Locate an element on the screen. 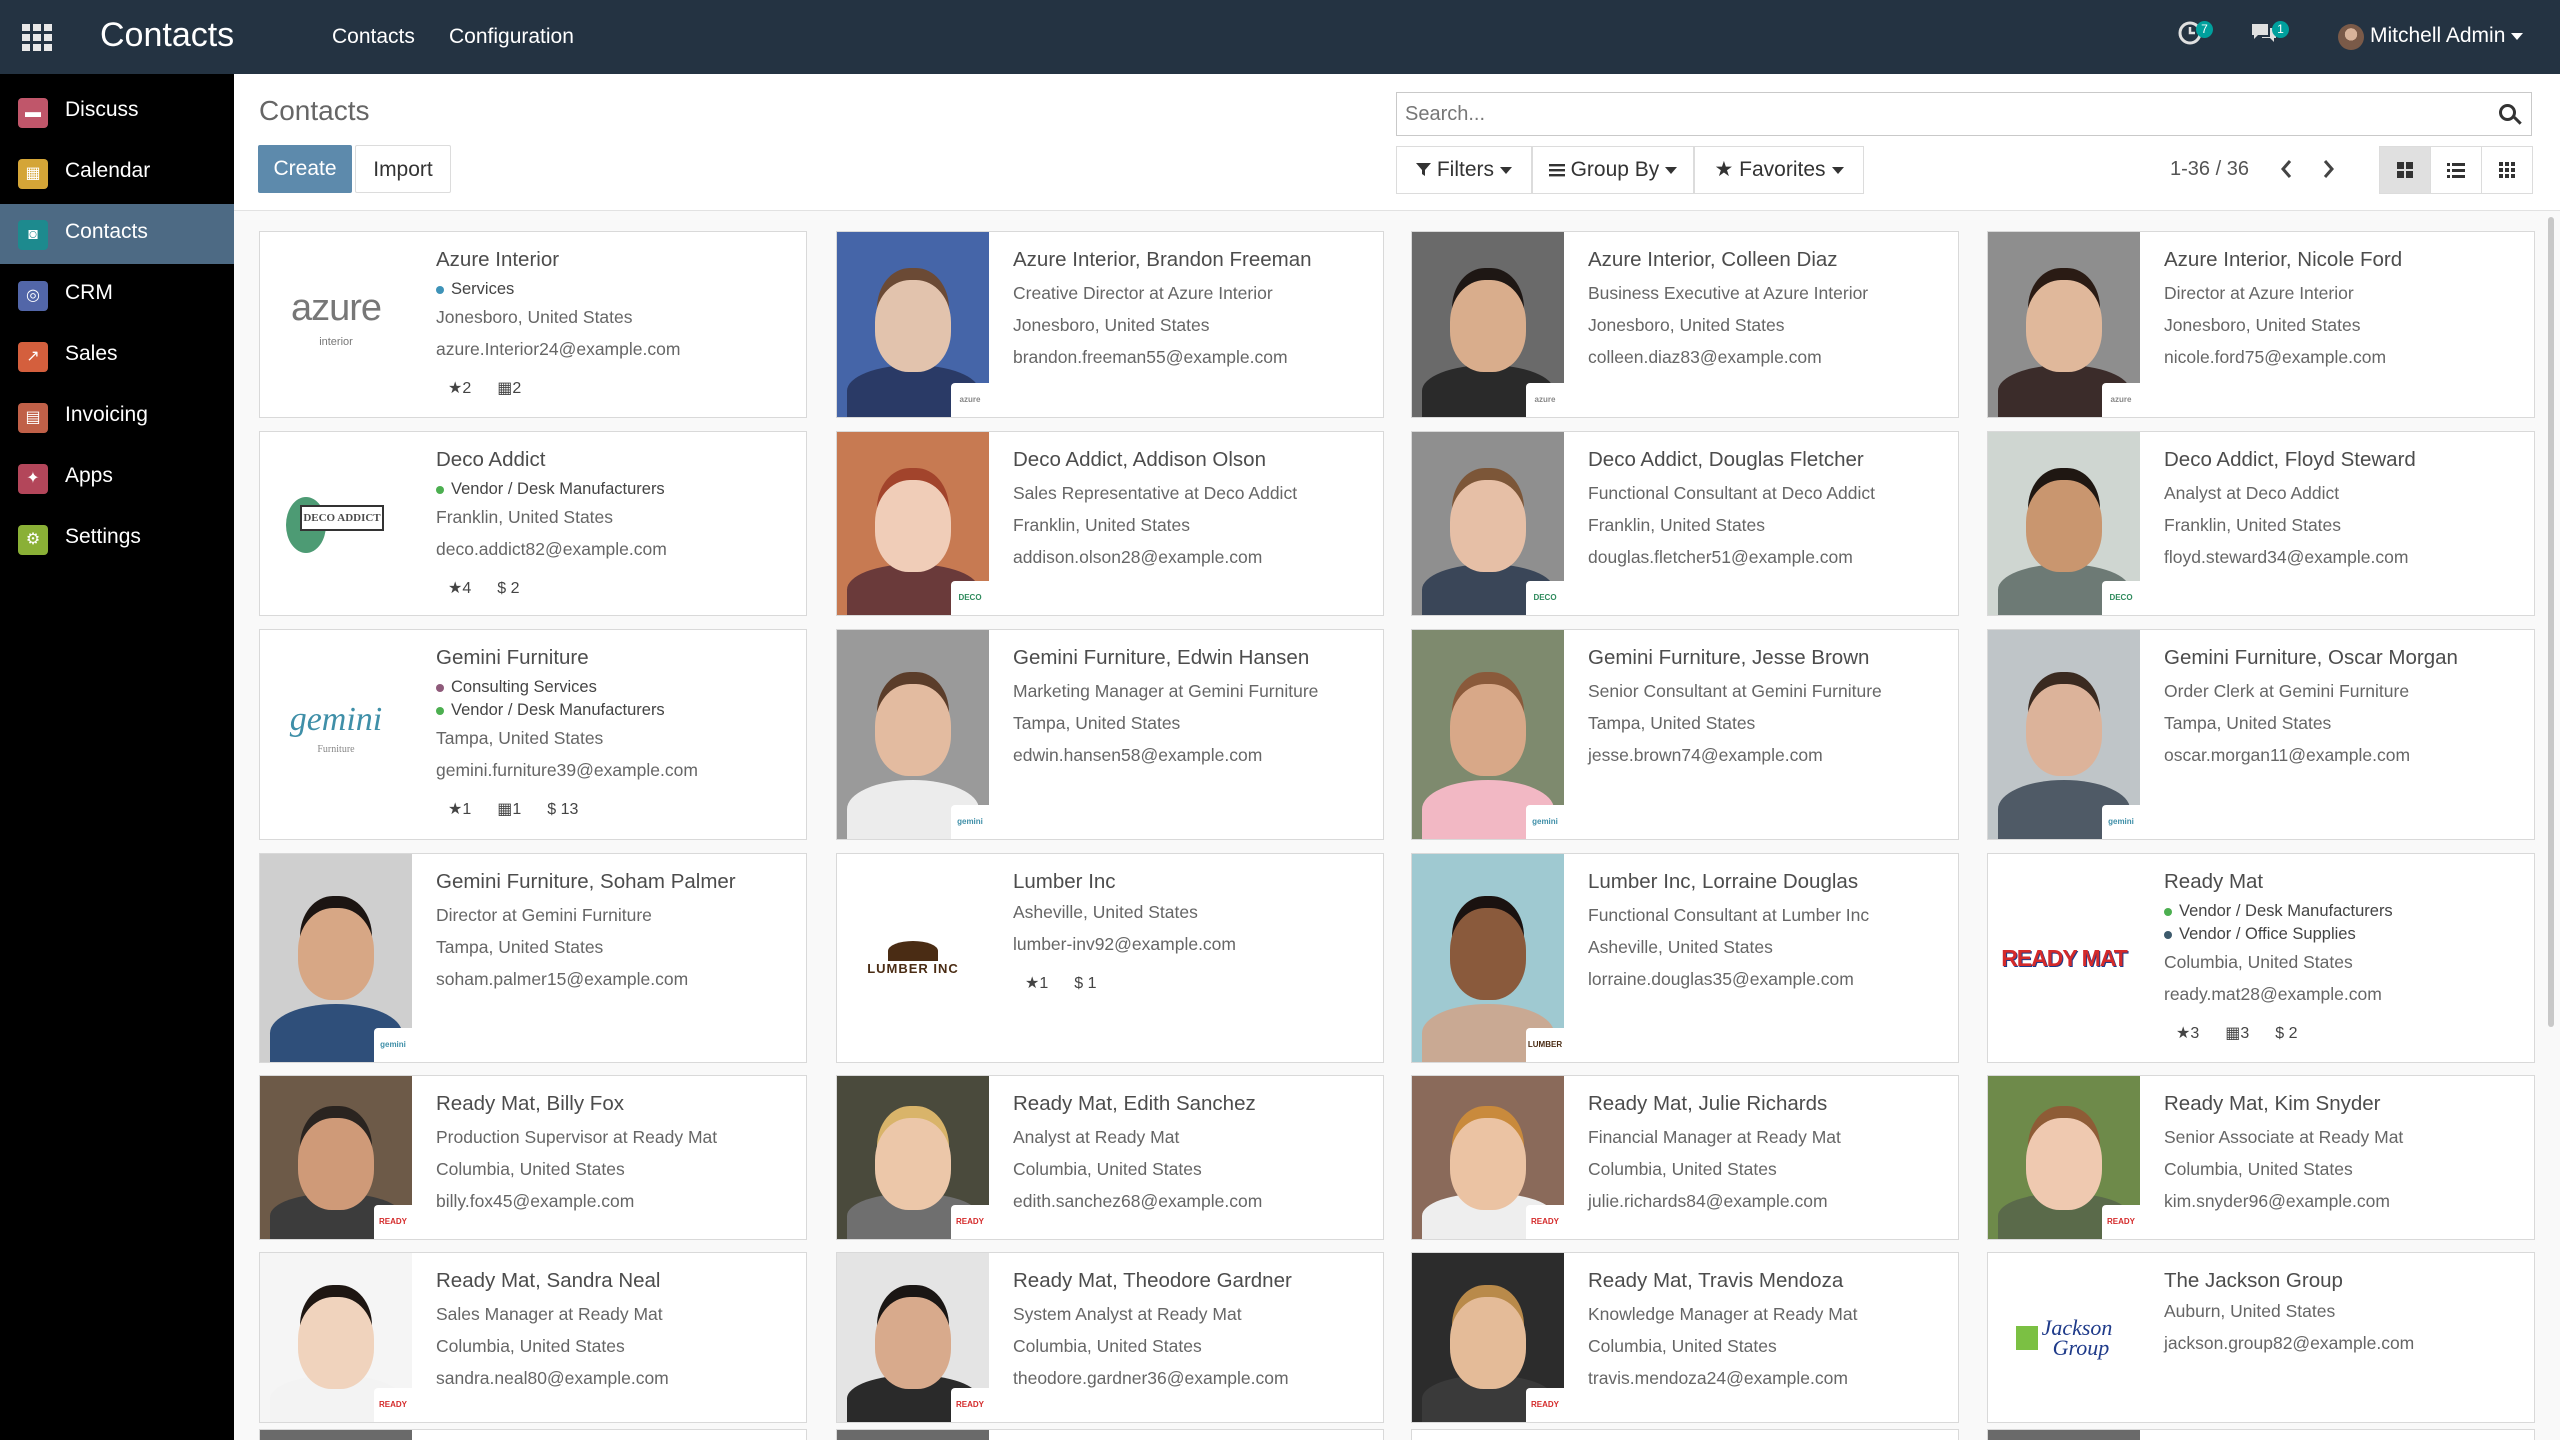 The width and height of the screenshot is (2560, 1440). contact-name: Deco Addict is located at coordinates (616, 460).